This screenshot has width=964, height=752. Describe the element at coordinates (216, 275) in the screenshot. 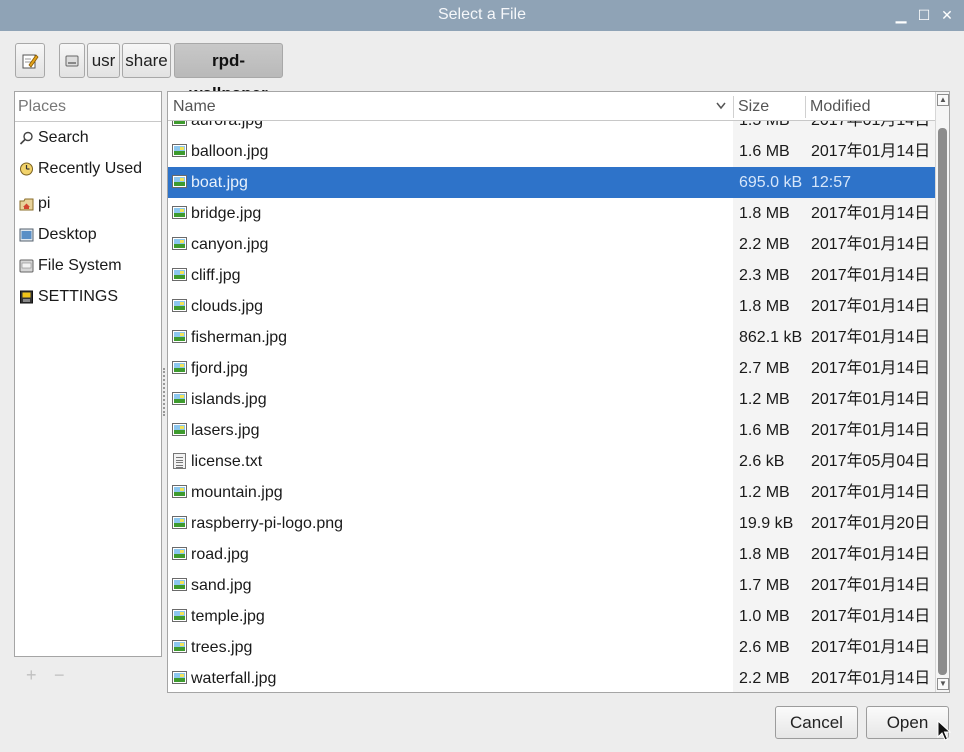

I see `file-name: cliff.jpg` at that location.